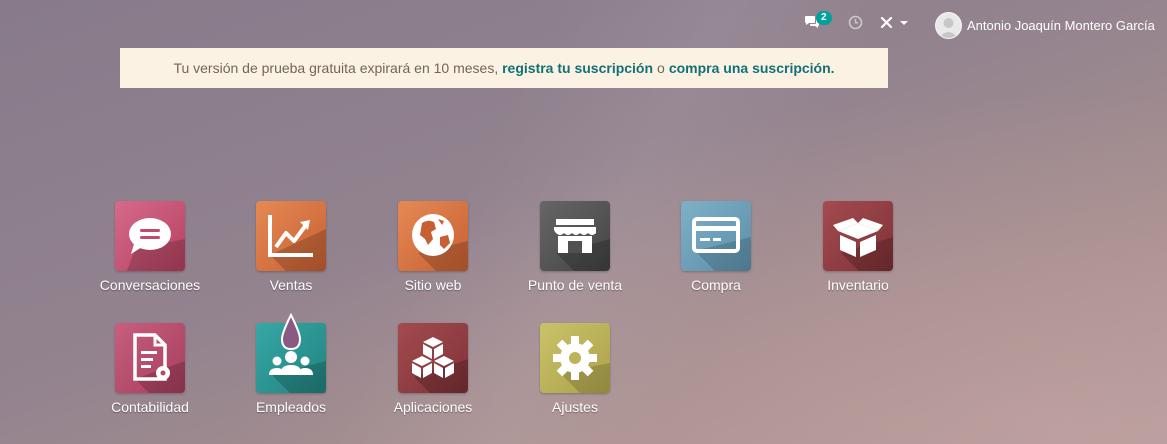 This screenshot has height=444, width=1167. I want to click on app-label: Sitio web, so click(433, 285).